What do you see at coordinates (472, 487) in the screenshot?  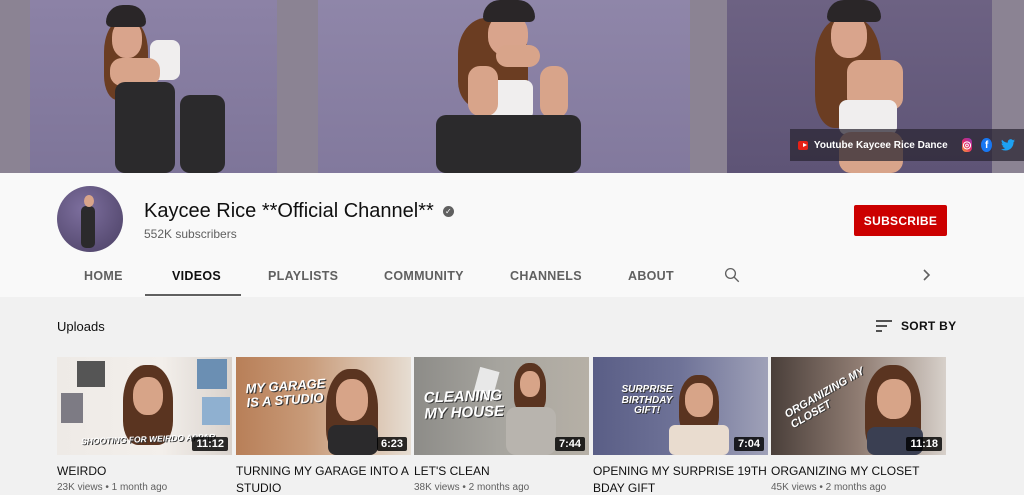 I see `video-meta: 38K views • 2 months ago` at bounding box center [472, 487].